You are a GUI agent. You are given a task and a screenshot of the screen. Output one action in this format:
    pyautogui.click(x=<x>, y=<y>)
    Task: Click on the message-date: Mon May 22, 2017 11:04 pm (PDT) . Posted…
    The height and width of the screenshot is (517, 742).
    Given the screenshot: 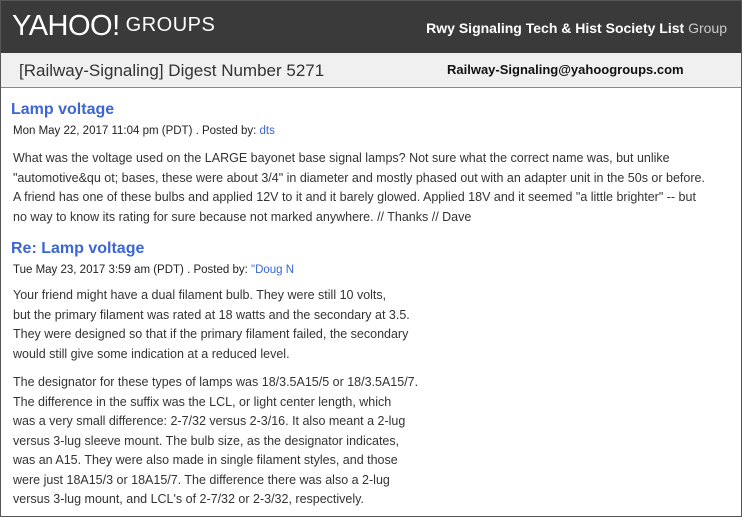 What is the action you would take?
    pyautogui.click(x=135, y=131)
    